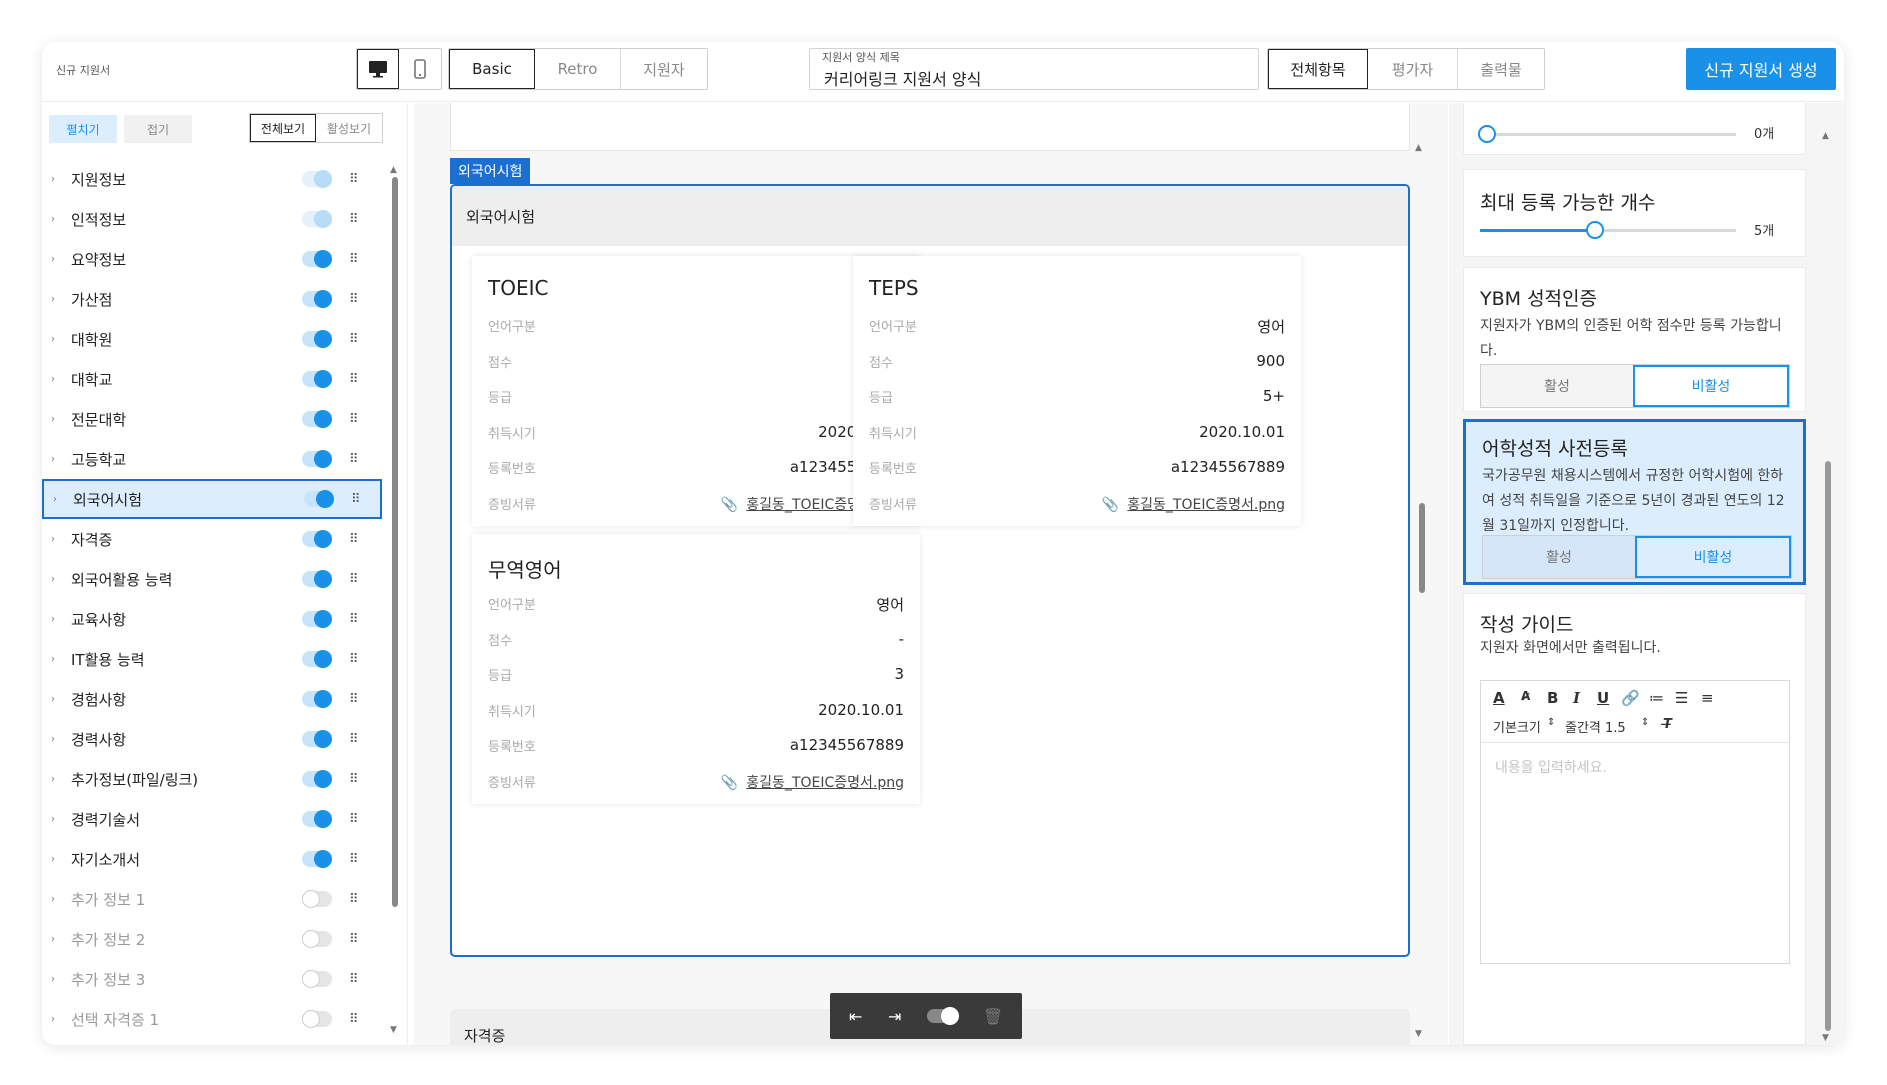 The width and height of the screenshot is (1887, 1085). Describe the element at coordinates (283, 128) in the screenshot. I see `view-all-button: 전체보기` at that location.